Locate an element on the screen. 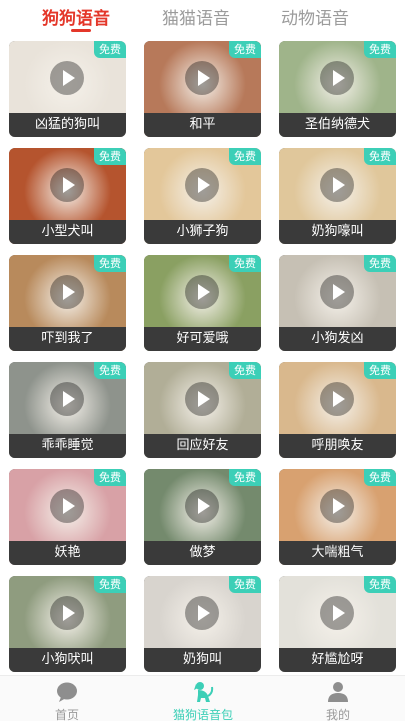 The height and width of the screenshot is (723, 405). sound-card: 免费凶猛的狗叫 is located at coordinates (67, 89).